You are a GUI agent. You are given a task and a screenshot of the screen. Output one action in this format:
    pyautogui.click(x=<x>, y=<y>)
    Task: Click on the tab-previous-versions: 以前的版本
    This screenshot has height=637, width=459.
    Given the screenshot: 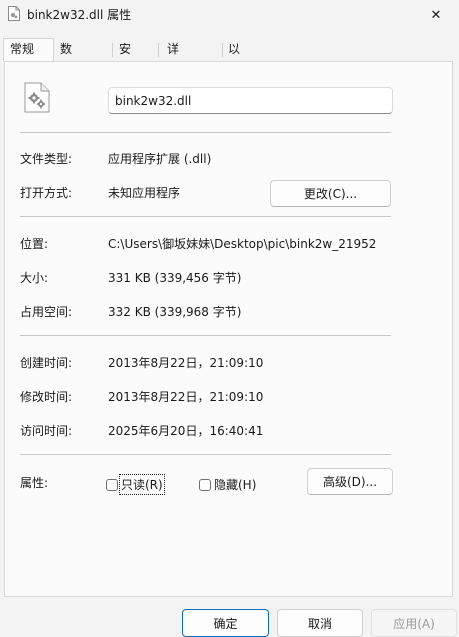 What is the action you would take?
    pyautogui.click(x=234, y=89)
    